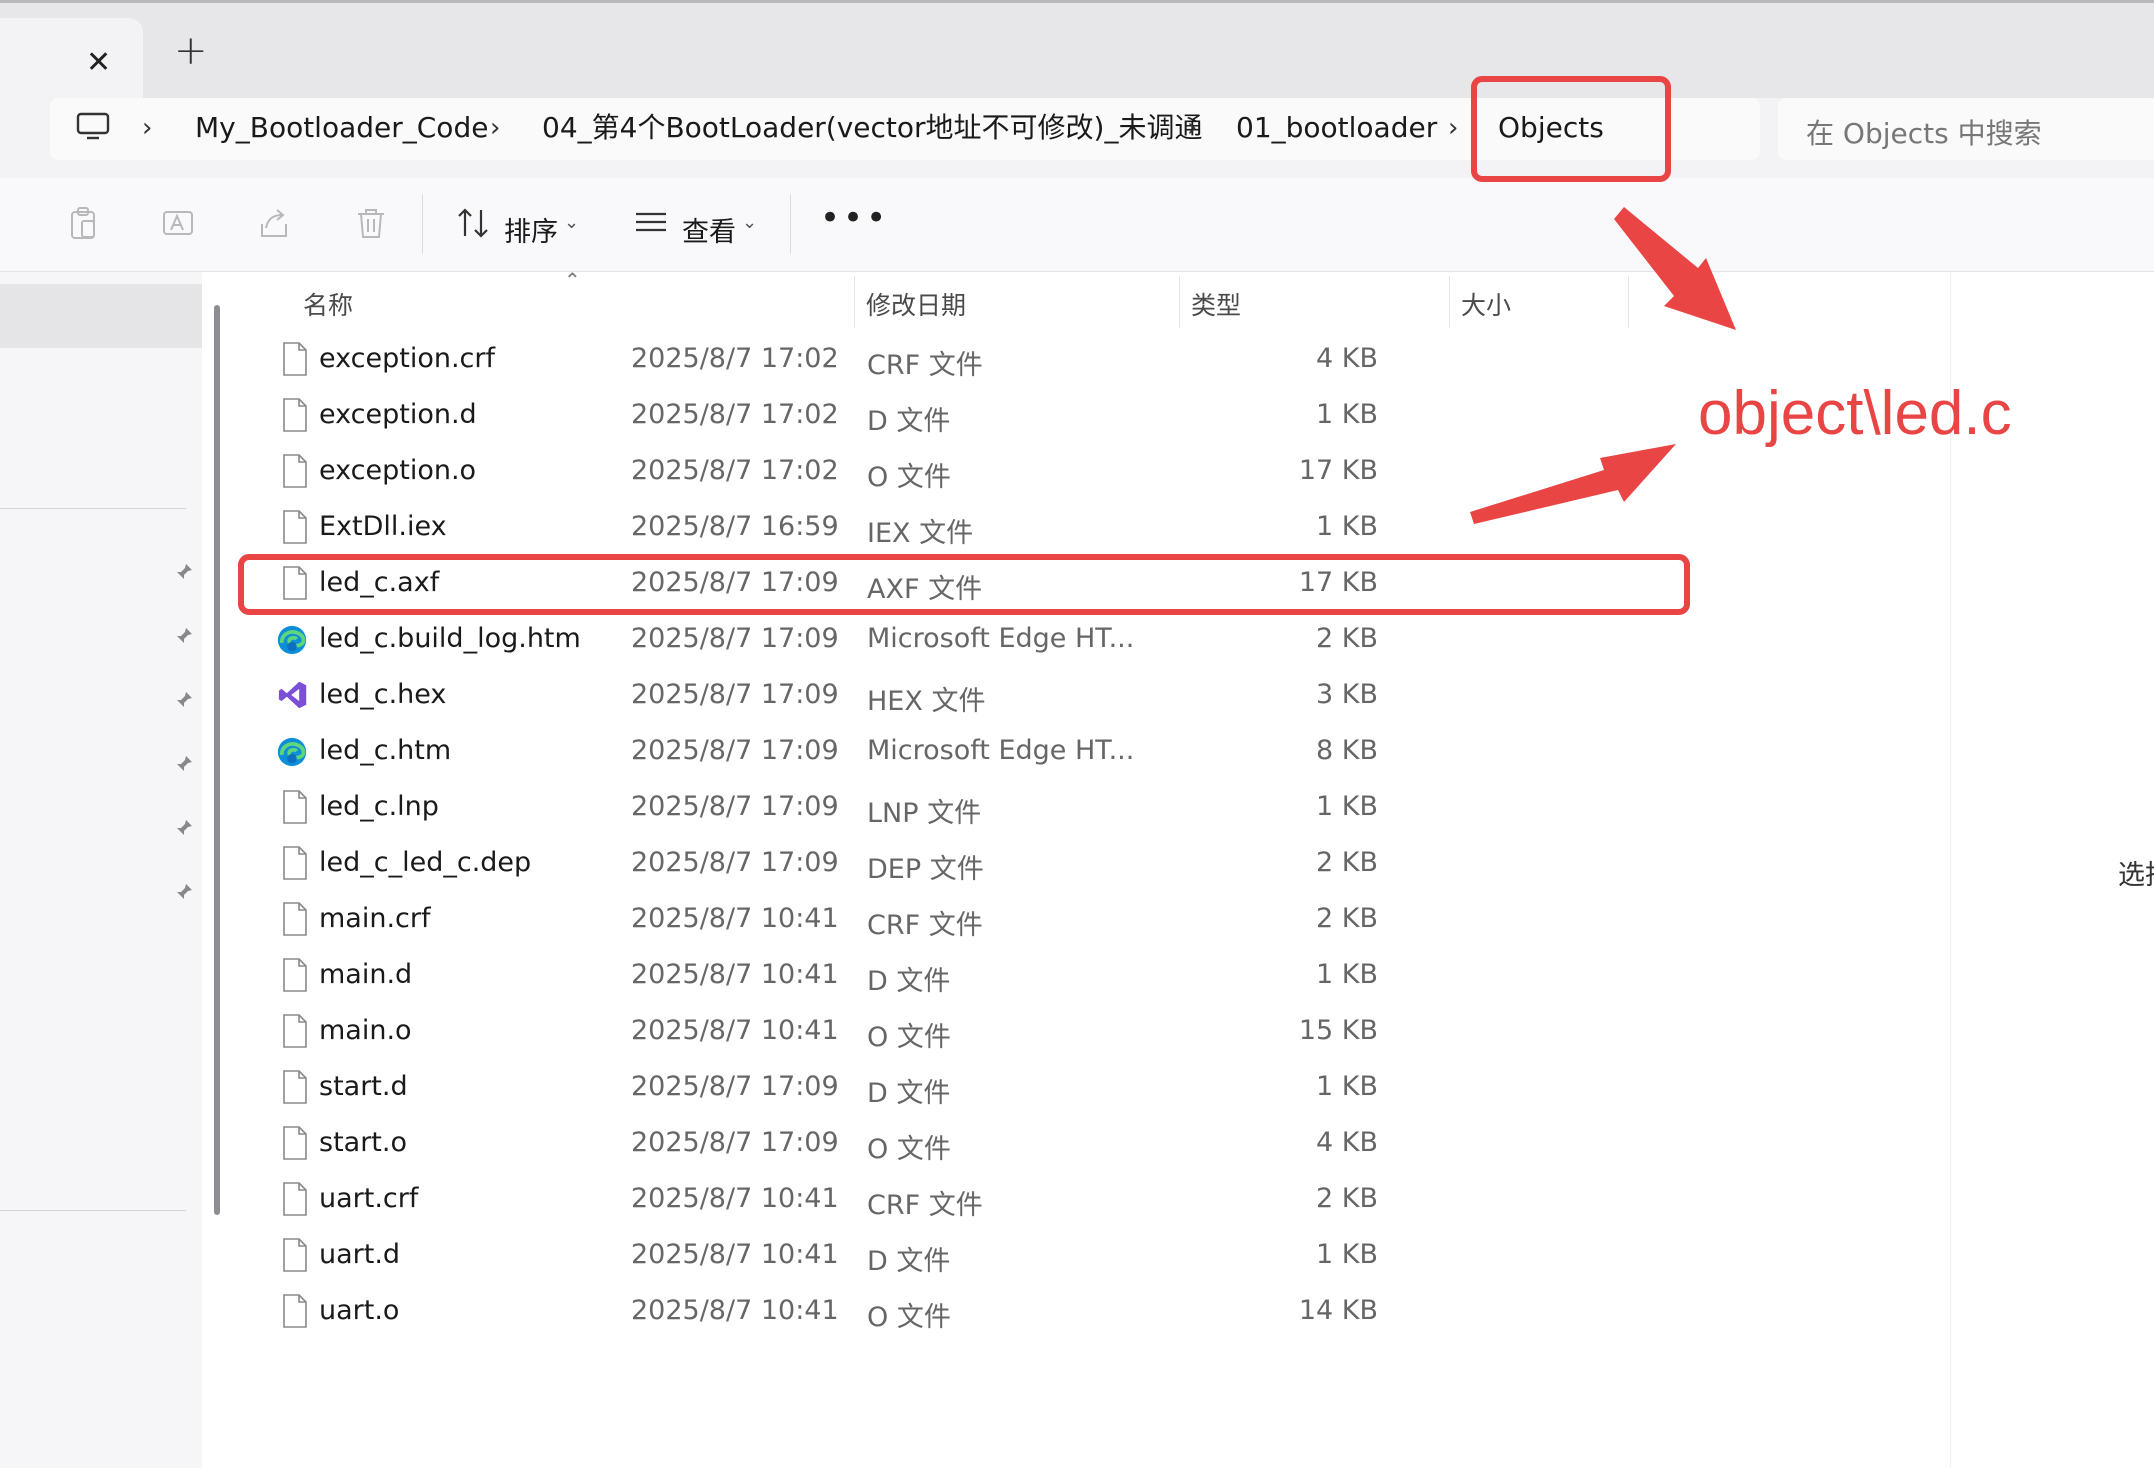 The image size is (2154, 1468). Describe the element at coordinates (1077, 225) in the screenshot. I see `command-bar: 排序 ⌄ 查看 ⌄ •••` at that location.